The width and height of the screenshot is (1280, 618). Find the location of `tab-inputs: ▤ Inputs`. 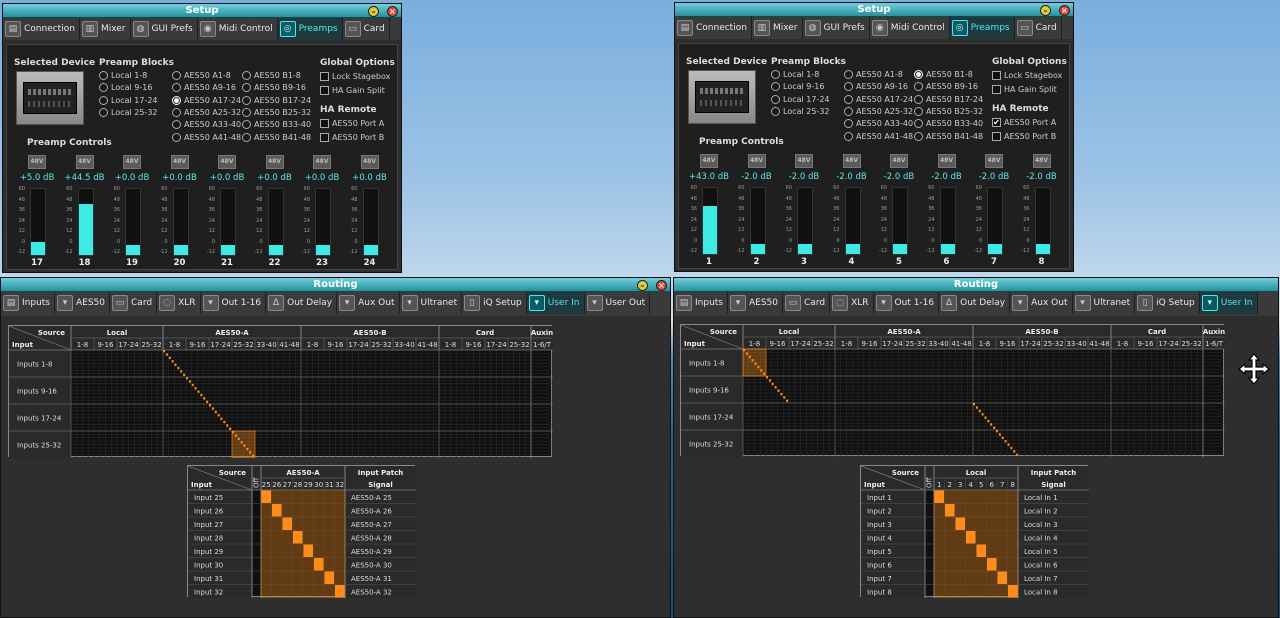

tab-inputs: ▤ Inputs is located at coordinates (701, 303).